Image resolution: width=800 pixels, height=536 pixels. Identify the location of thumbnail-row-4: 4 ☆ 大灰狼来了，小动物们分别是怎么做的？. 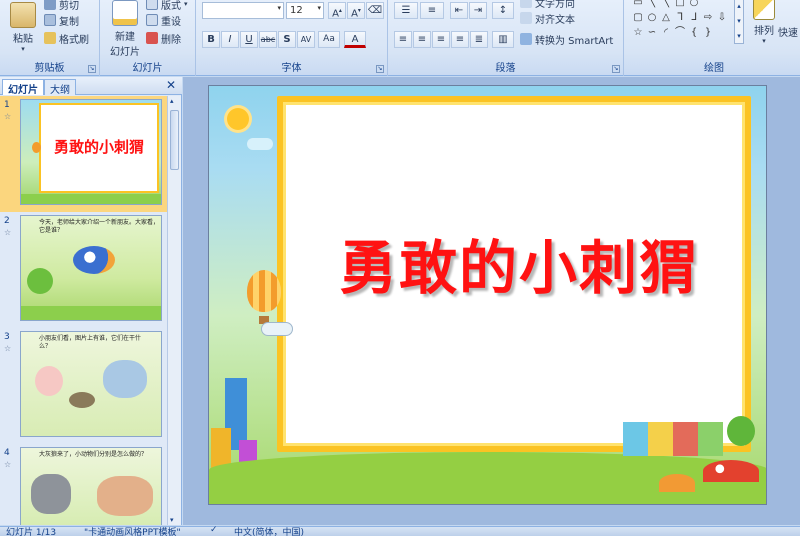
(84, 484).